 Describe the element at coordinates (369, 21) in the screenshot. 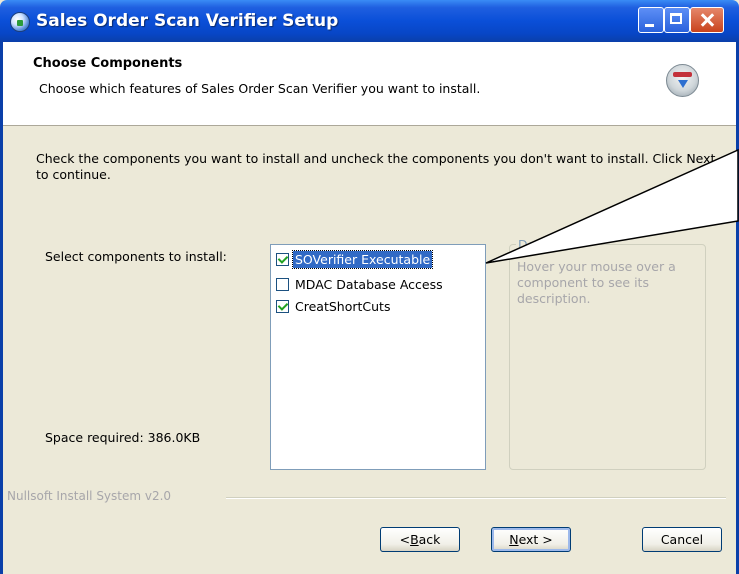

I see `title-bar: Sales Order Scan Verifier Setup` at that location.